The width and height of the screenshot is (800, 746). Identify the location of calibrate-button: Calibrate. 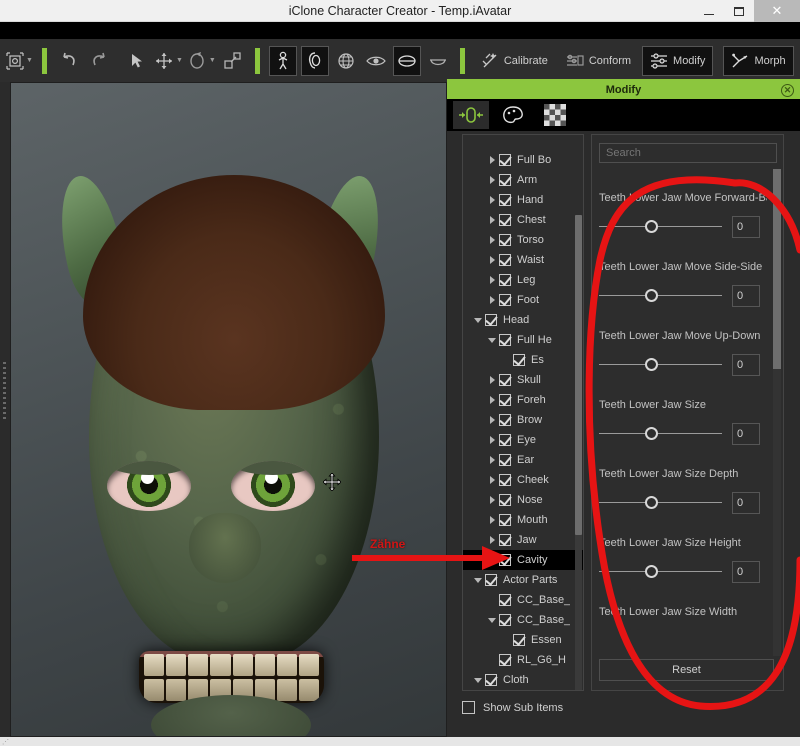
(514, 61).